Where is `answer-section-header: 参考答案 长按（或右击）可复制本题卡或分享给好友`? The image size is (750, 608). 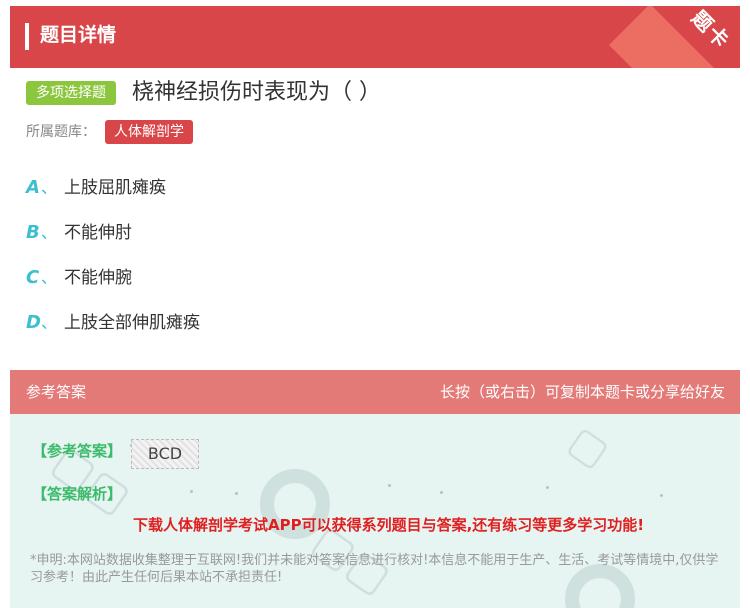 answer-section-header: 参考答案 长按（或右击）可复制本题卡或分享给好友 is located at coordinates (375, 392).